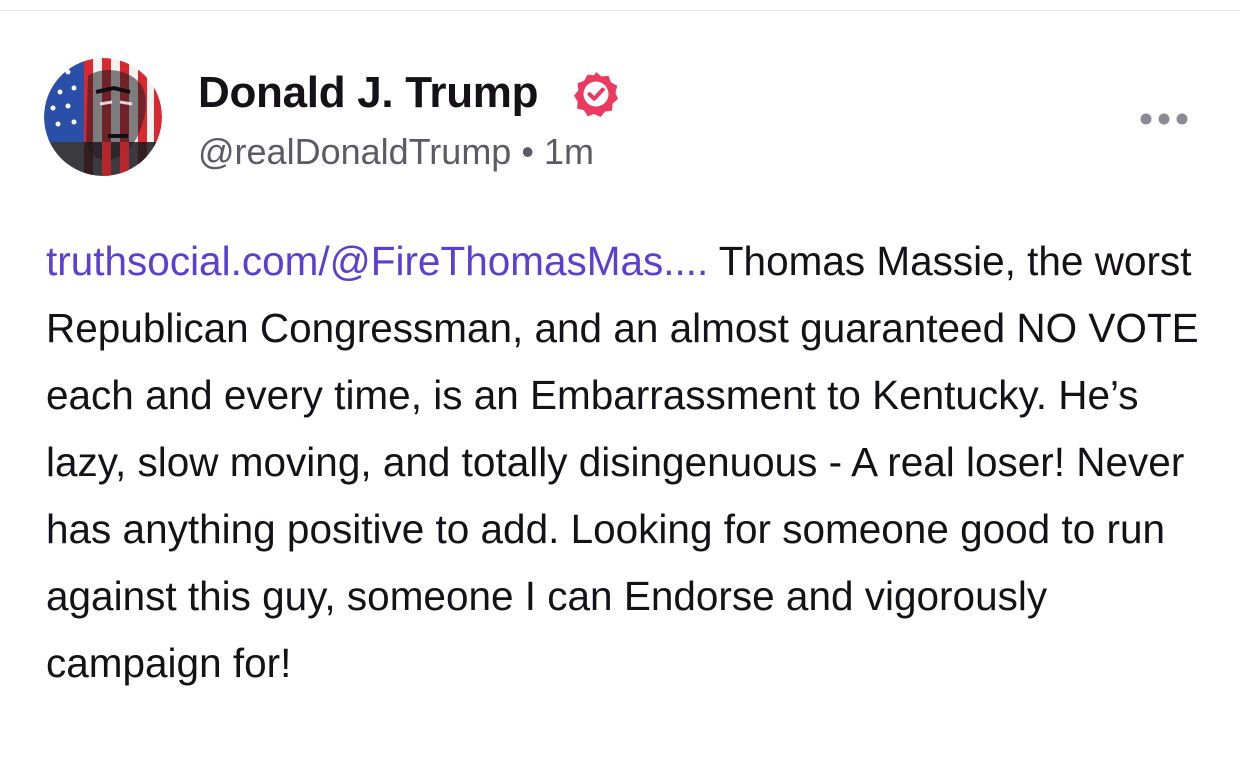 The height and width of the screenshot is (777, 1240). Describe the element at coordinates (596, 94) in the screenshot. I see `verified-check-icon` at that location.